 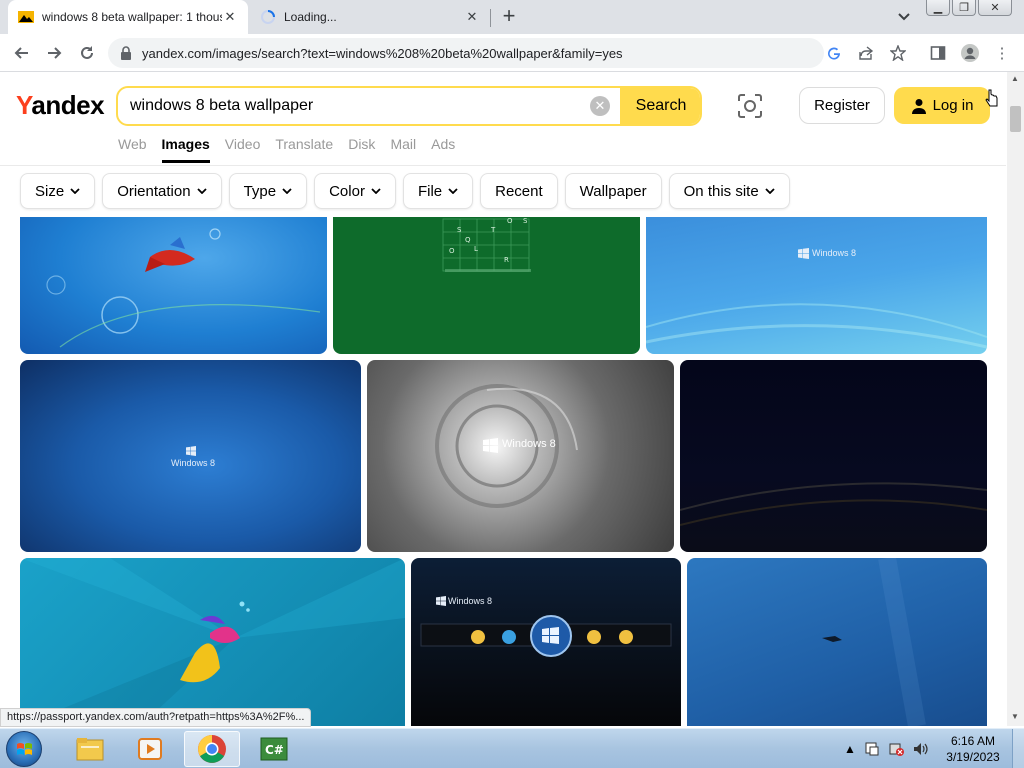 I want to click on network-error-icon, so click(x=896, y=749).